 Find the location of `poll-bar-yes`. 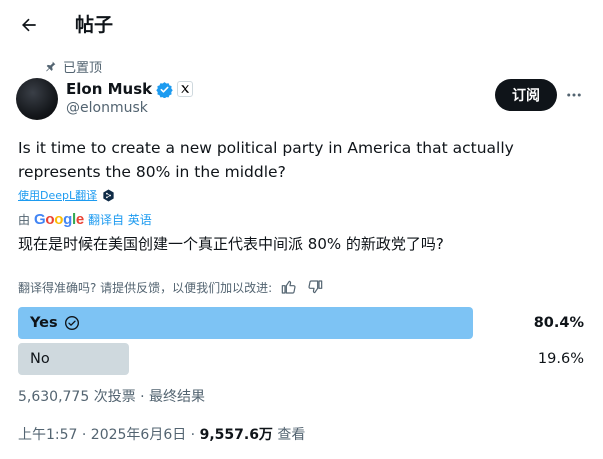

poll-bar-yes is located at coordinates (245, 323).